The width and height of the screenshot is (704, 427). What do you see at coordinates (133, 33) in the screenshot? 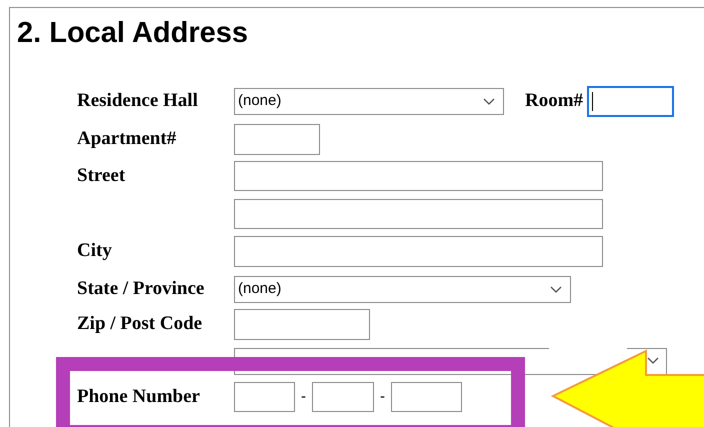
I see `section-heading: 2. Local Address` at bounding box center [133, 33].